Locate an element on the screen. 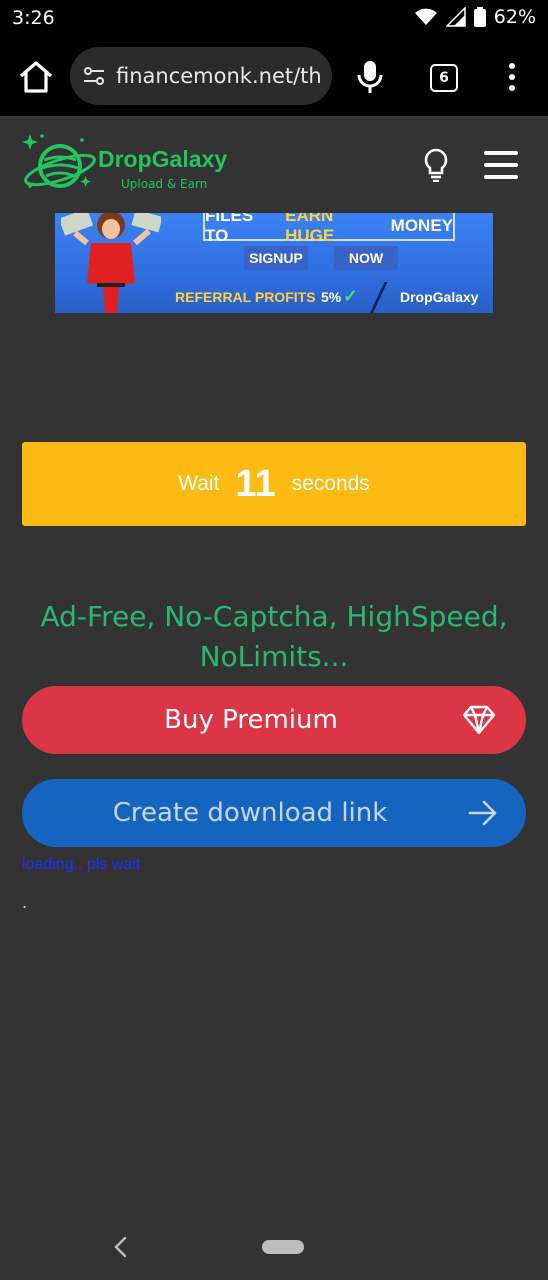 The width and height of the screenshot is (548, 1280). ad-headline: FILES TO EARN HUGE MONEY is located at coordinates (329, 229).